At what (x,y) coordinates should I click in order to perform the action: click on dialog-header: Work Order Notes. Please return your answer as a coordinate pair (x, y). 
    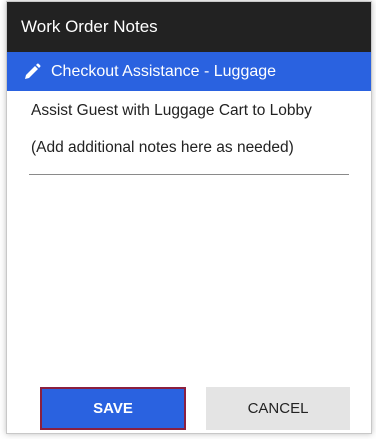
    Looking at the image, I should click on (189, 27).